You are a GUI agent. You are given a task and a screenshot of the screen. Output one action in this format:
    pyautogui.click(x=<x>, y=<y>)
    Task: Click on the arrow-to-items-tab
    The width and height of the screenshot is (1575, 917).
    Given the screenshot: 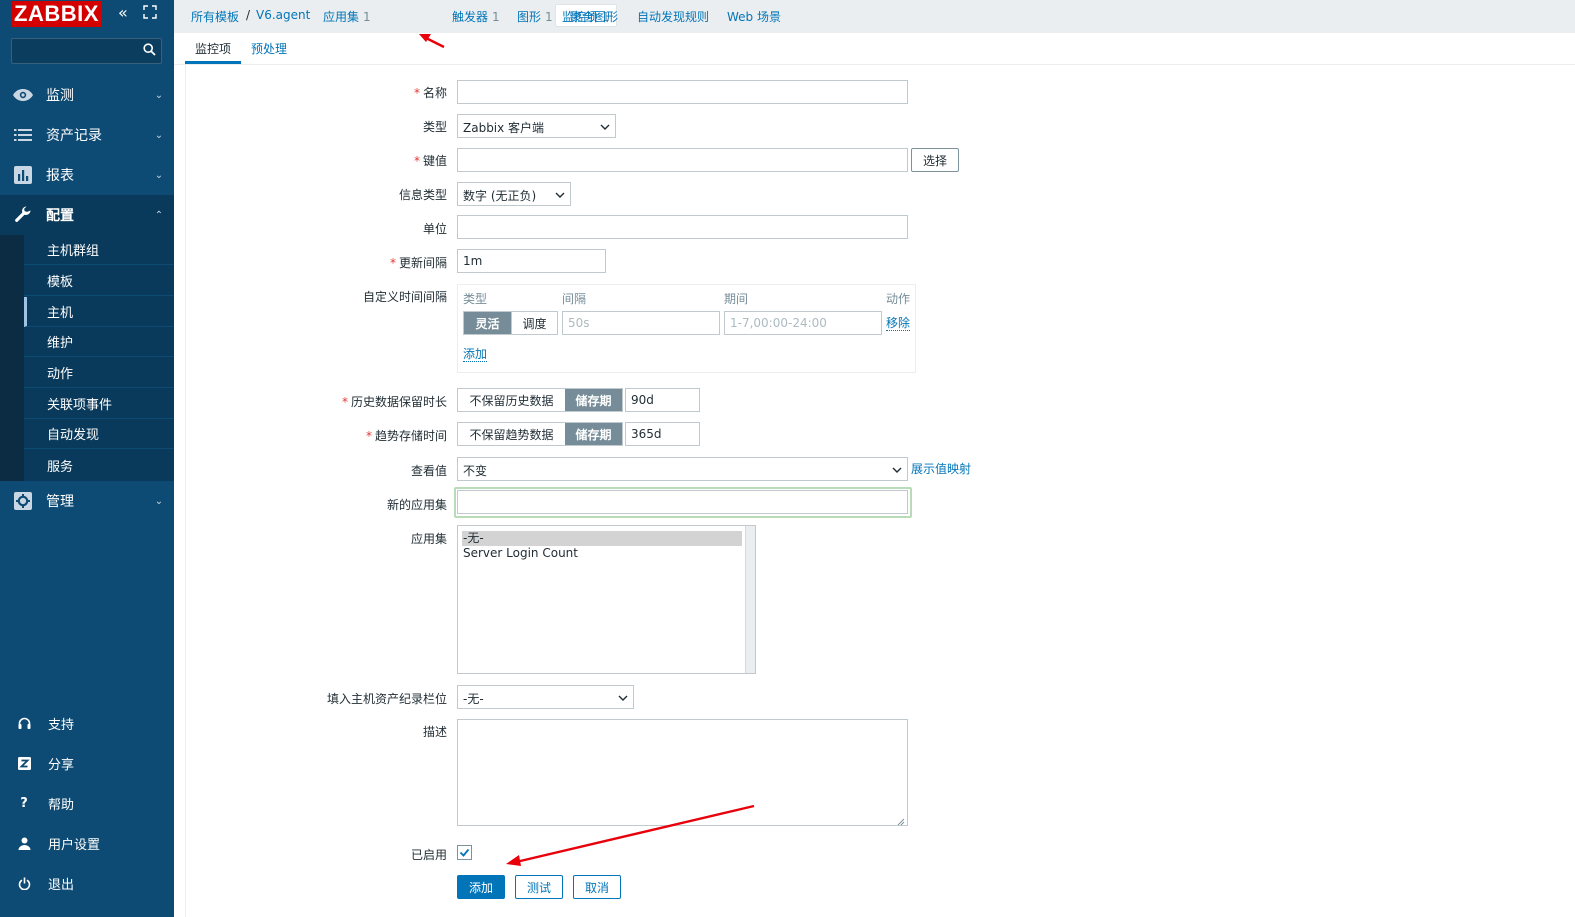 What is the action you would take?
    pyautogui.click(x=432, y=41)
    